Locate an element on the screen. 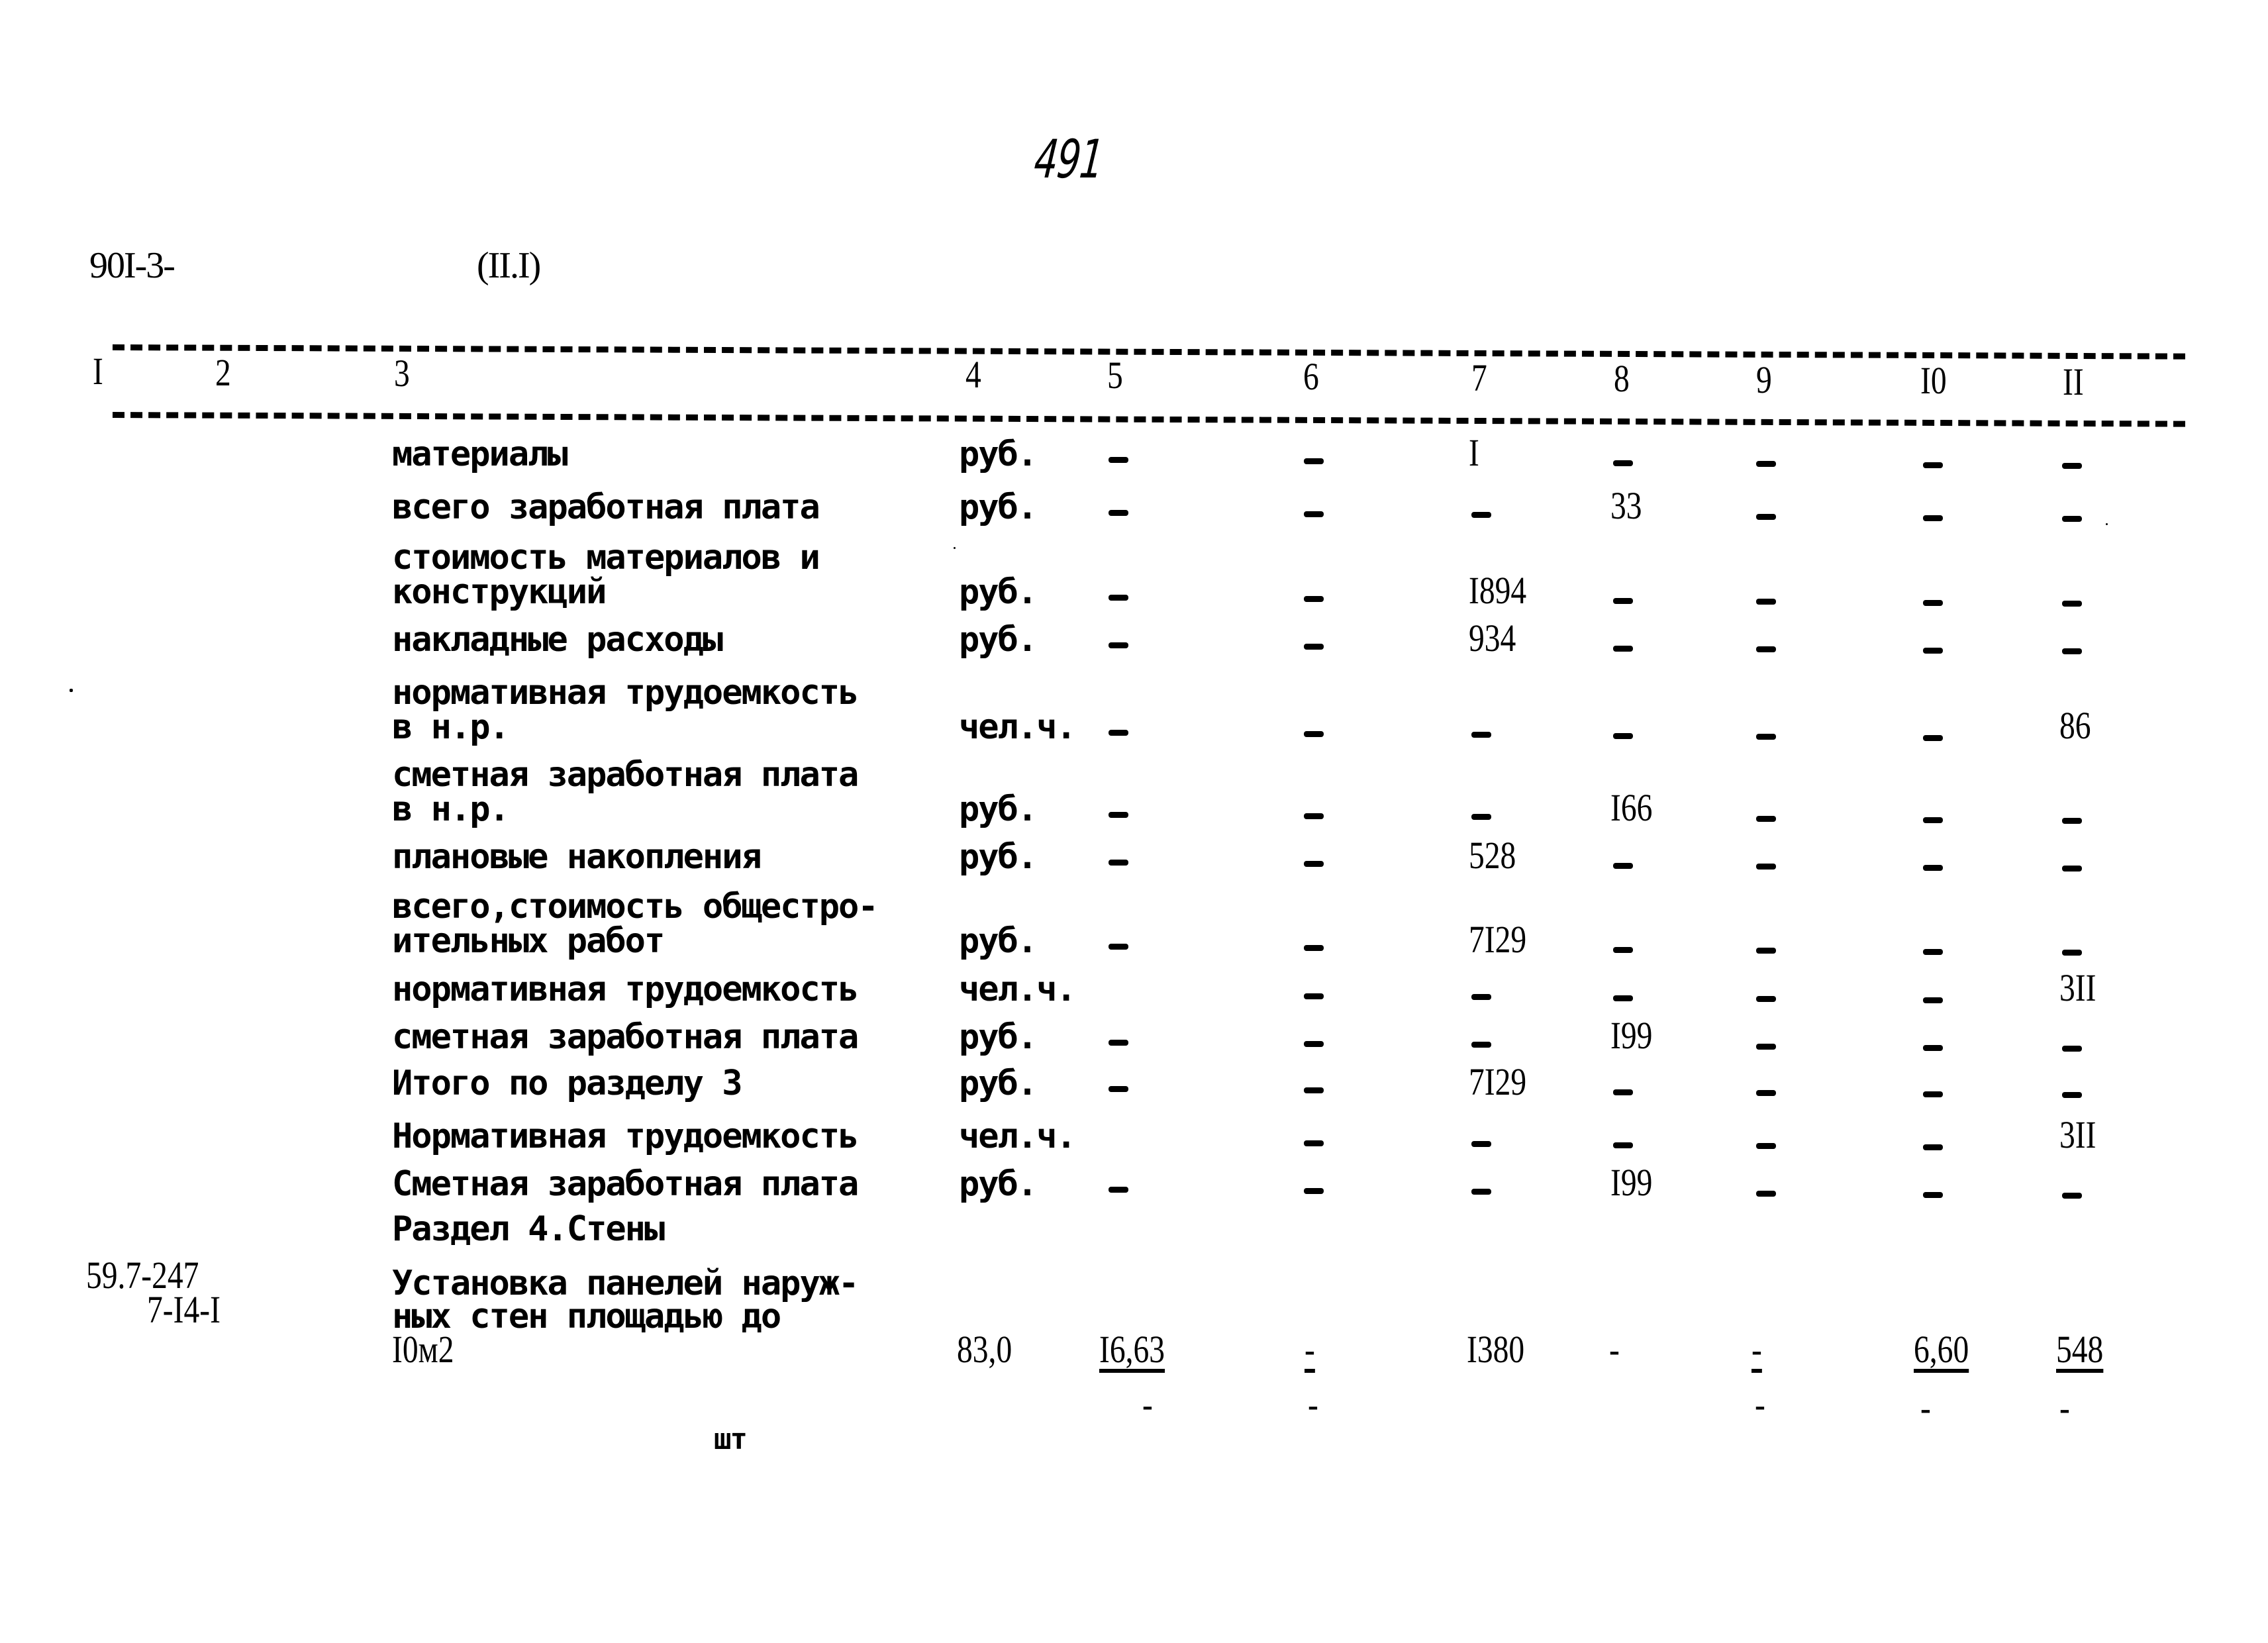  column-header-6: 6 is located at coordinates (1311, 376).